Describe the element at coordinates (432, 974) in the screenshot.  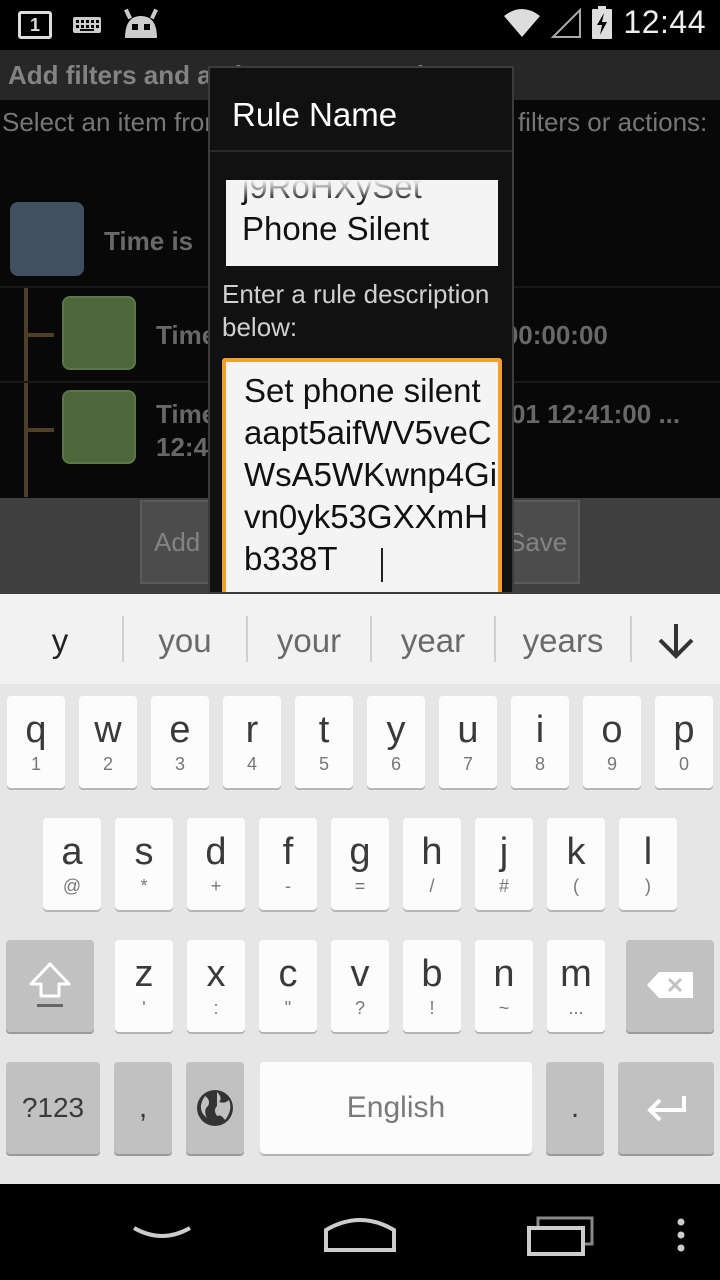
I see `key-label: b` at that location.